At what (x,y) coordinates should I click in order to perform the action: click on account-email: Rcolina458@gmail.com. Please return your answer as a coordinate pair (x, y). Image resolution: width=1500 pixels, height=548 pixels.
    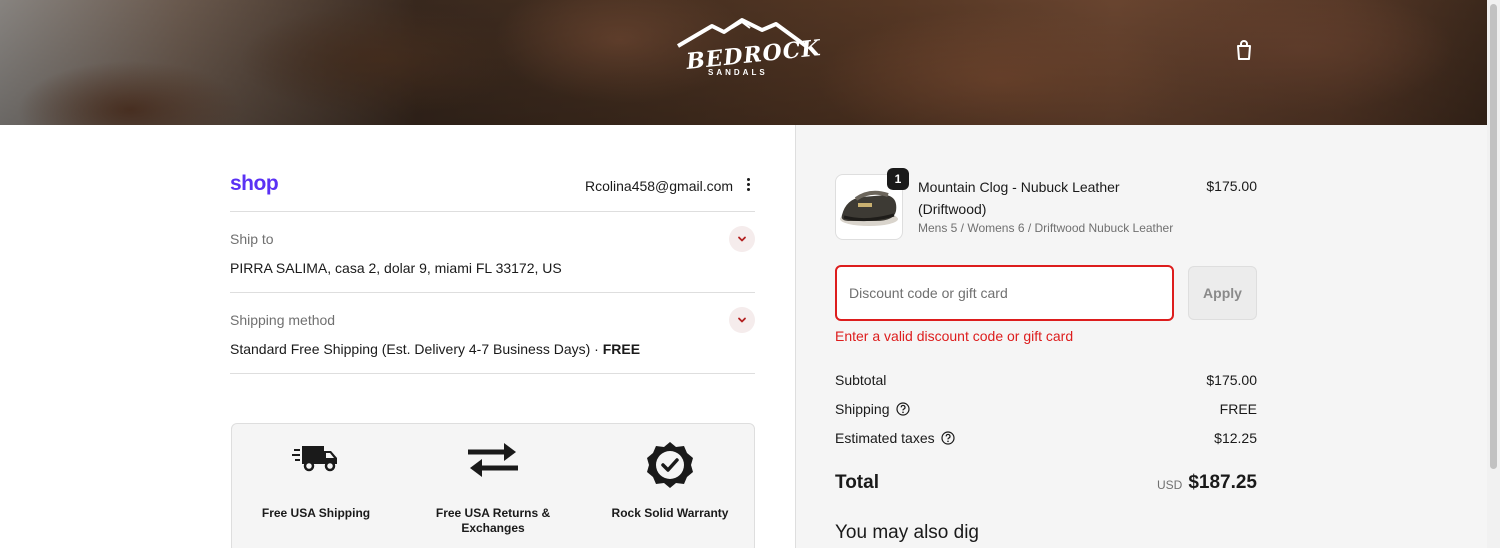
    Looking at the image, I should click on (659, 186).